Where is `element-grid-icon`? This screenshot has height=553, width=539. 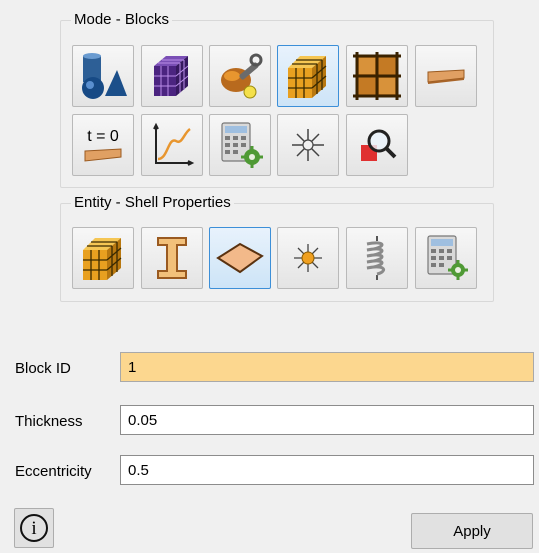 element-grid-icon is located at coordinates (377, 76).